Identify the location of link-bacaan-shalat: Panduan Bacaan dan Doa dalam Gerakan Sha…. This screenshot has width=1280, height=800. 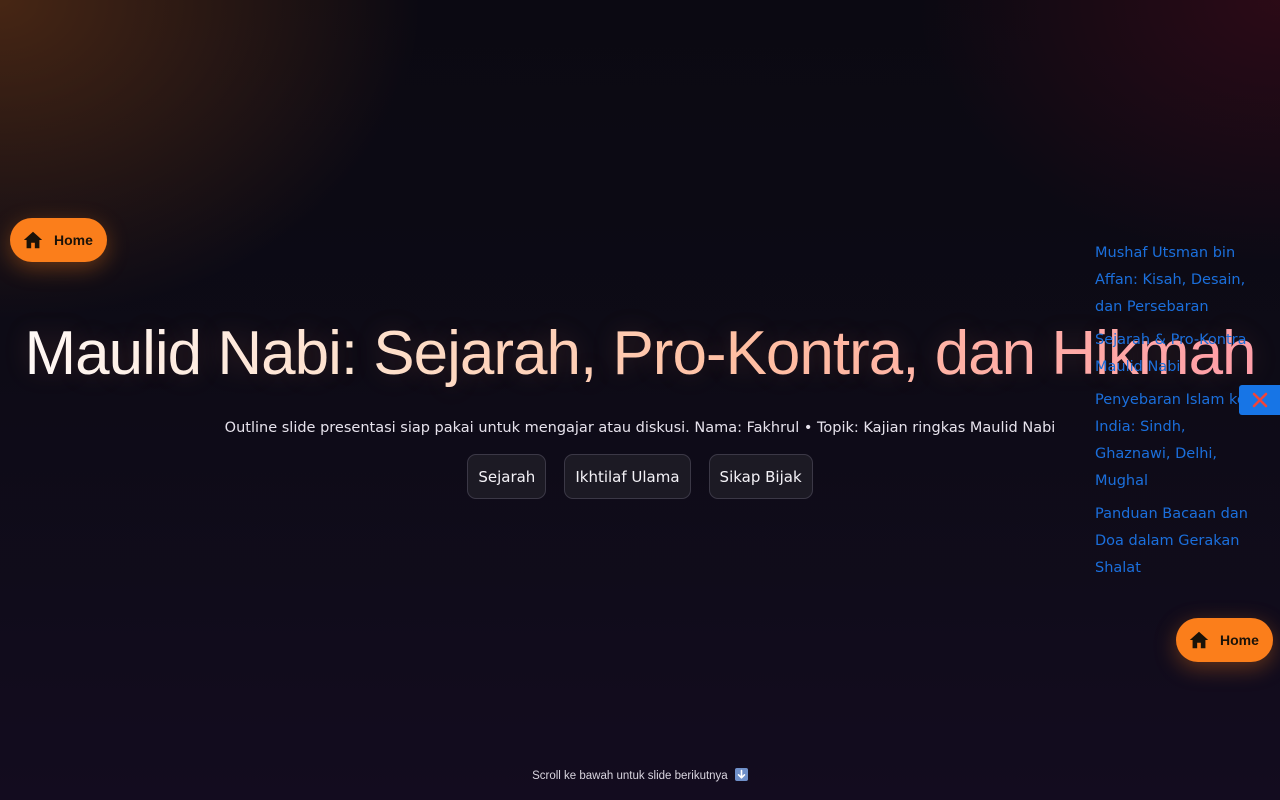
(1180, 541).